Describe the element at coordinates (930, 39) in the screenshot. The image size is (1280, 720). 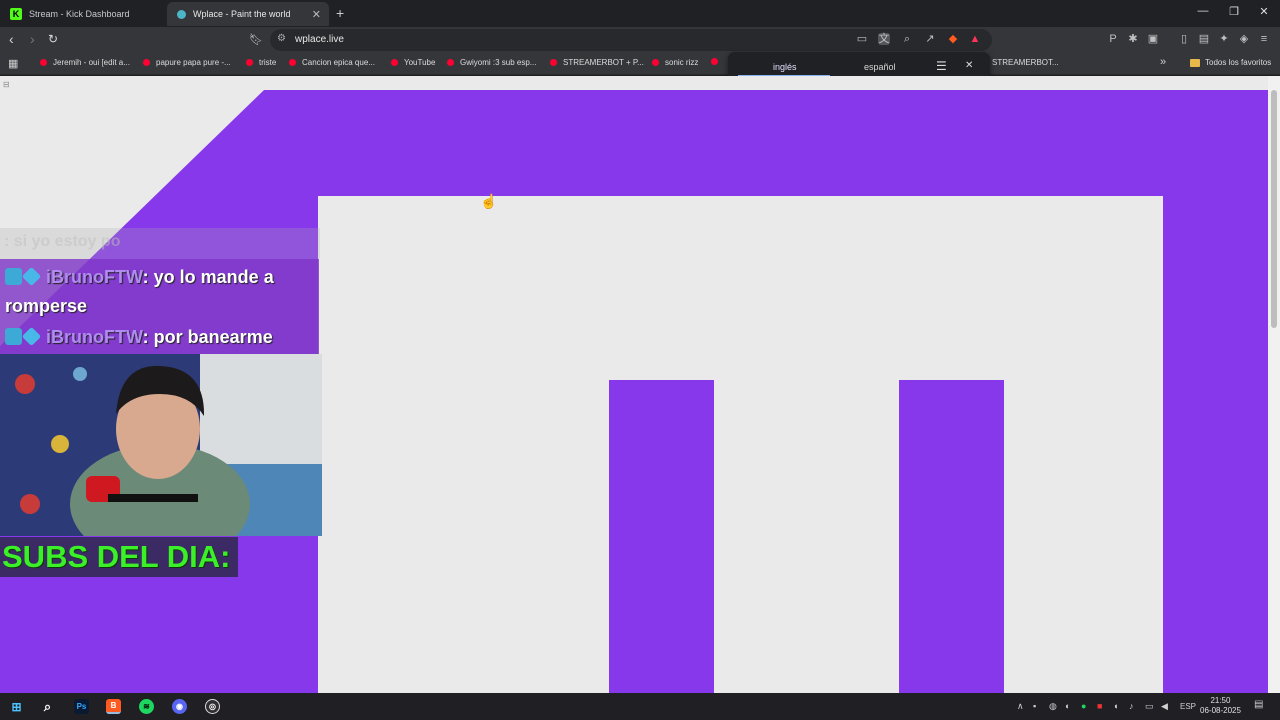
I see `share-icon: ↗` at that location.